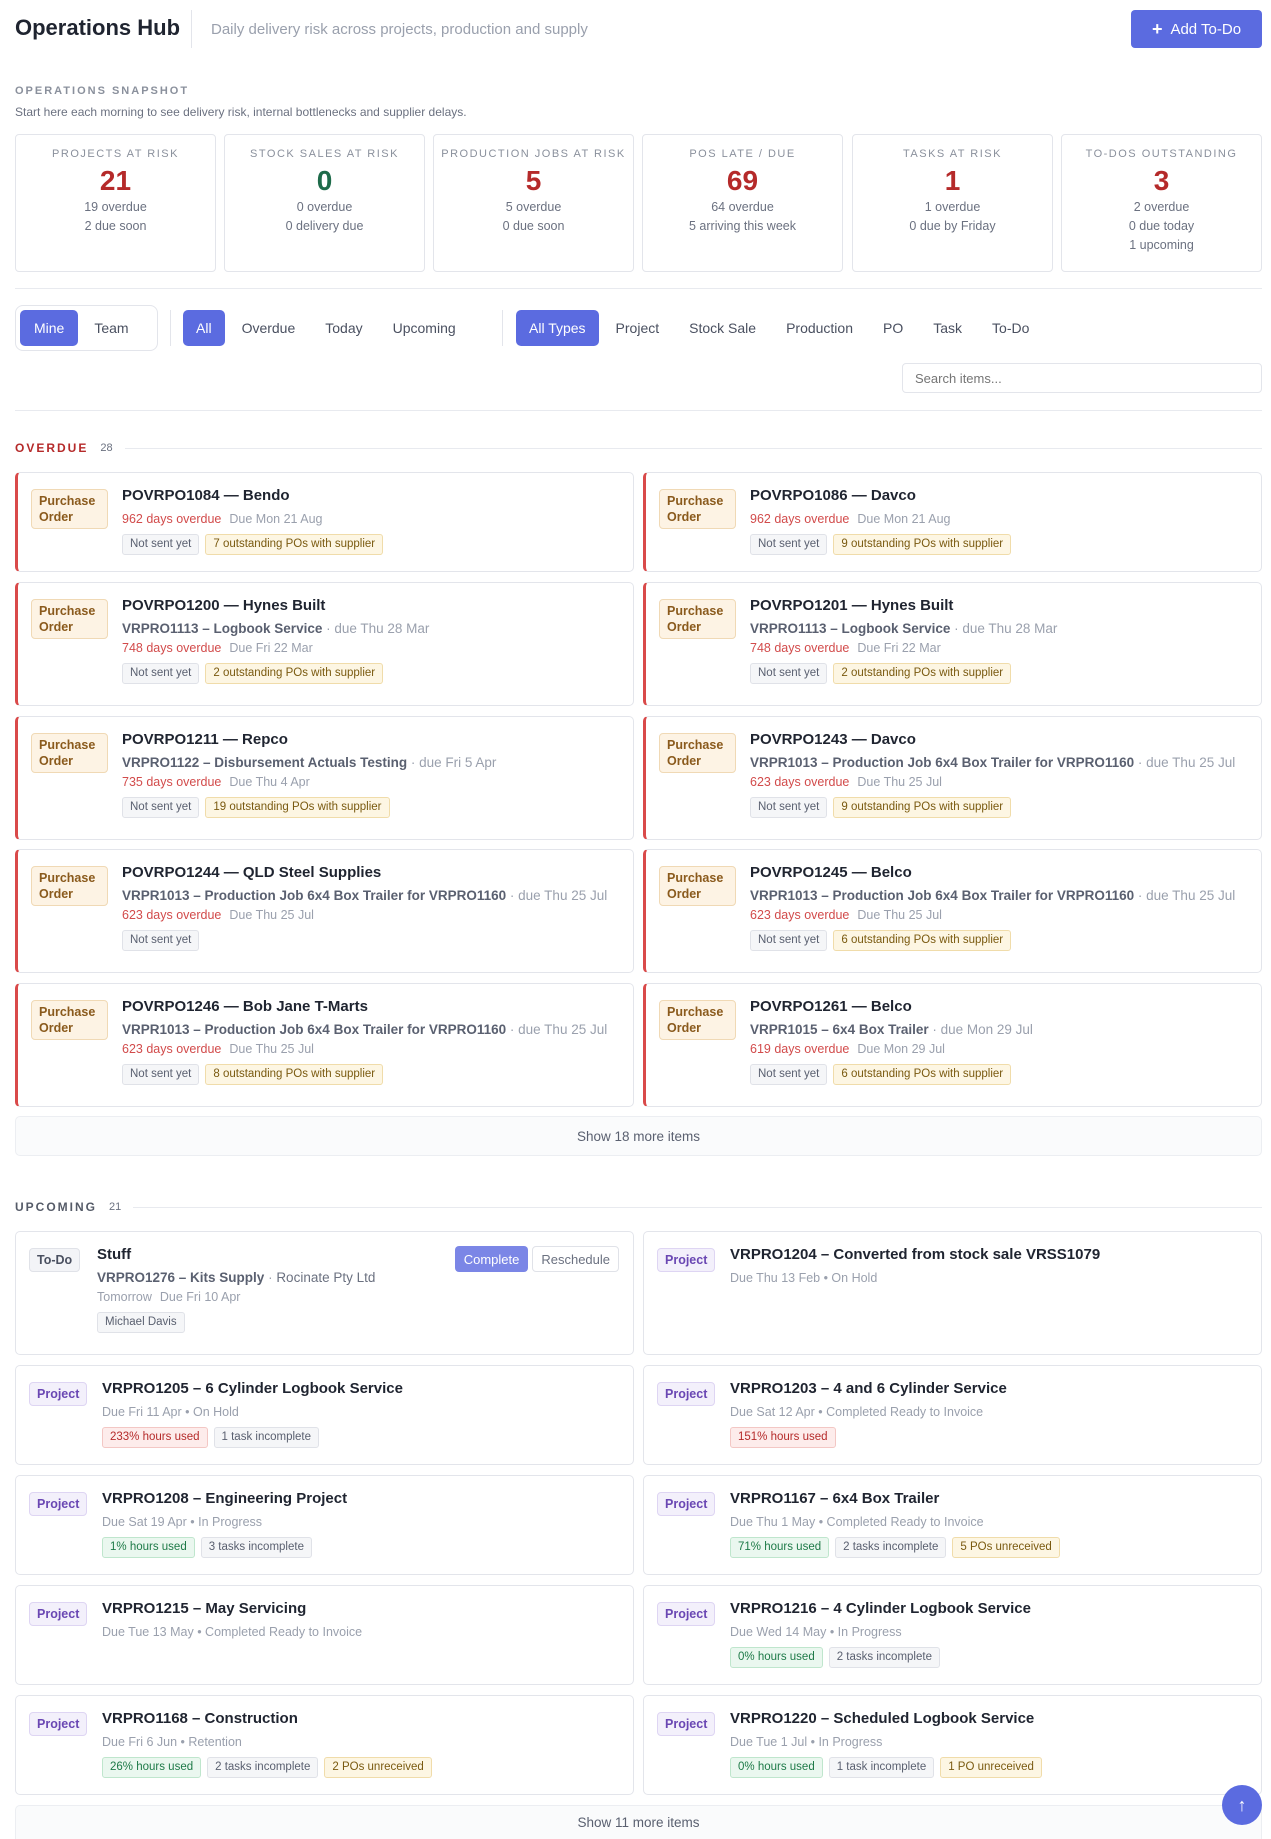 The width and height of the screenshot is (1271, 1839). Describe the element at coordinates (264, 762) in the screenshot. I see `ref-link: VRPRO1122 – Disbursement Actuals Testing` at that location.